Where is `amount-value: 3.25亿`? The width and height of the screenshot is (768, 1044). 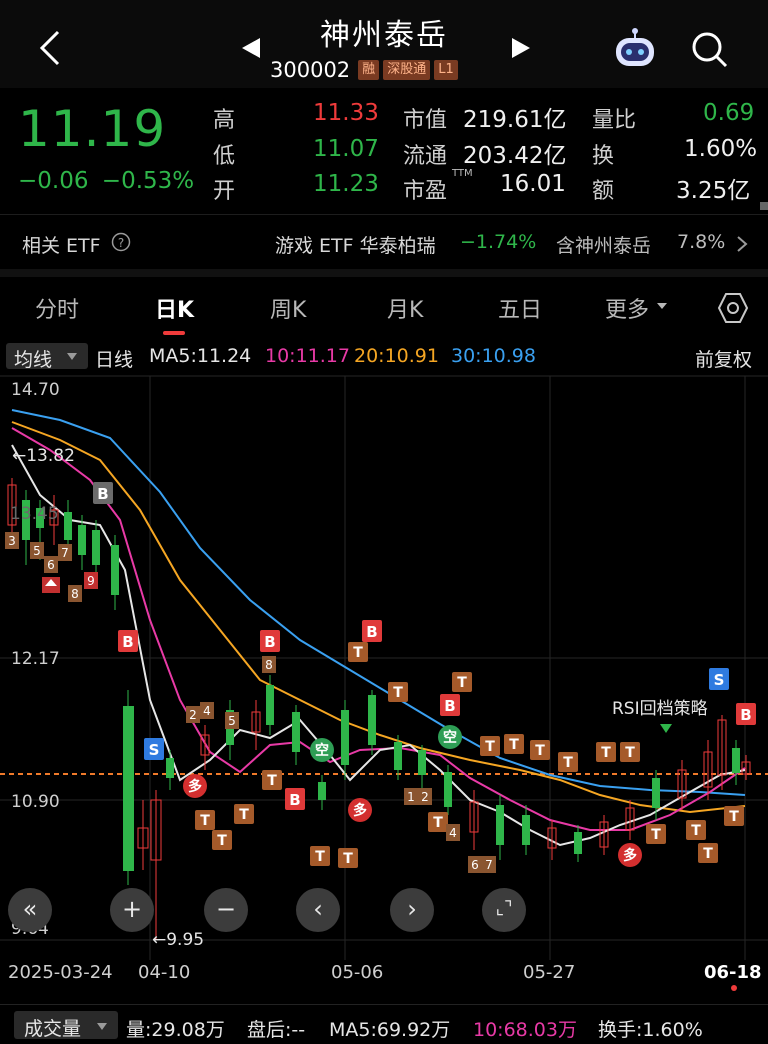 amount-value: 3.25亿 is located at coordinates (713, 191).